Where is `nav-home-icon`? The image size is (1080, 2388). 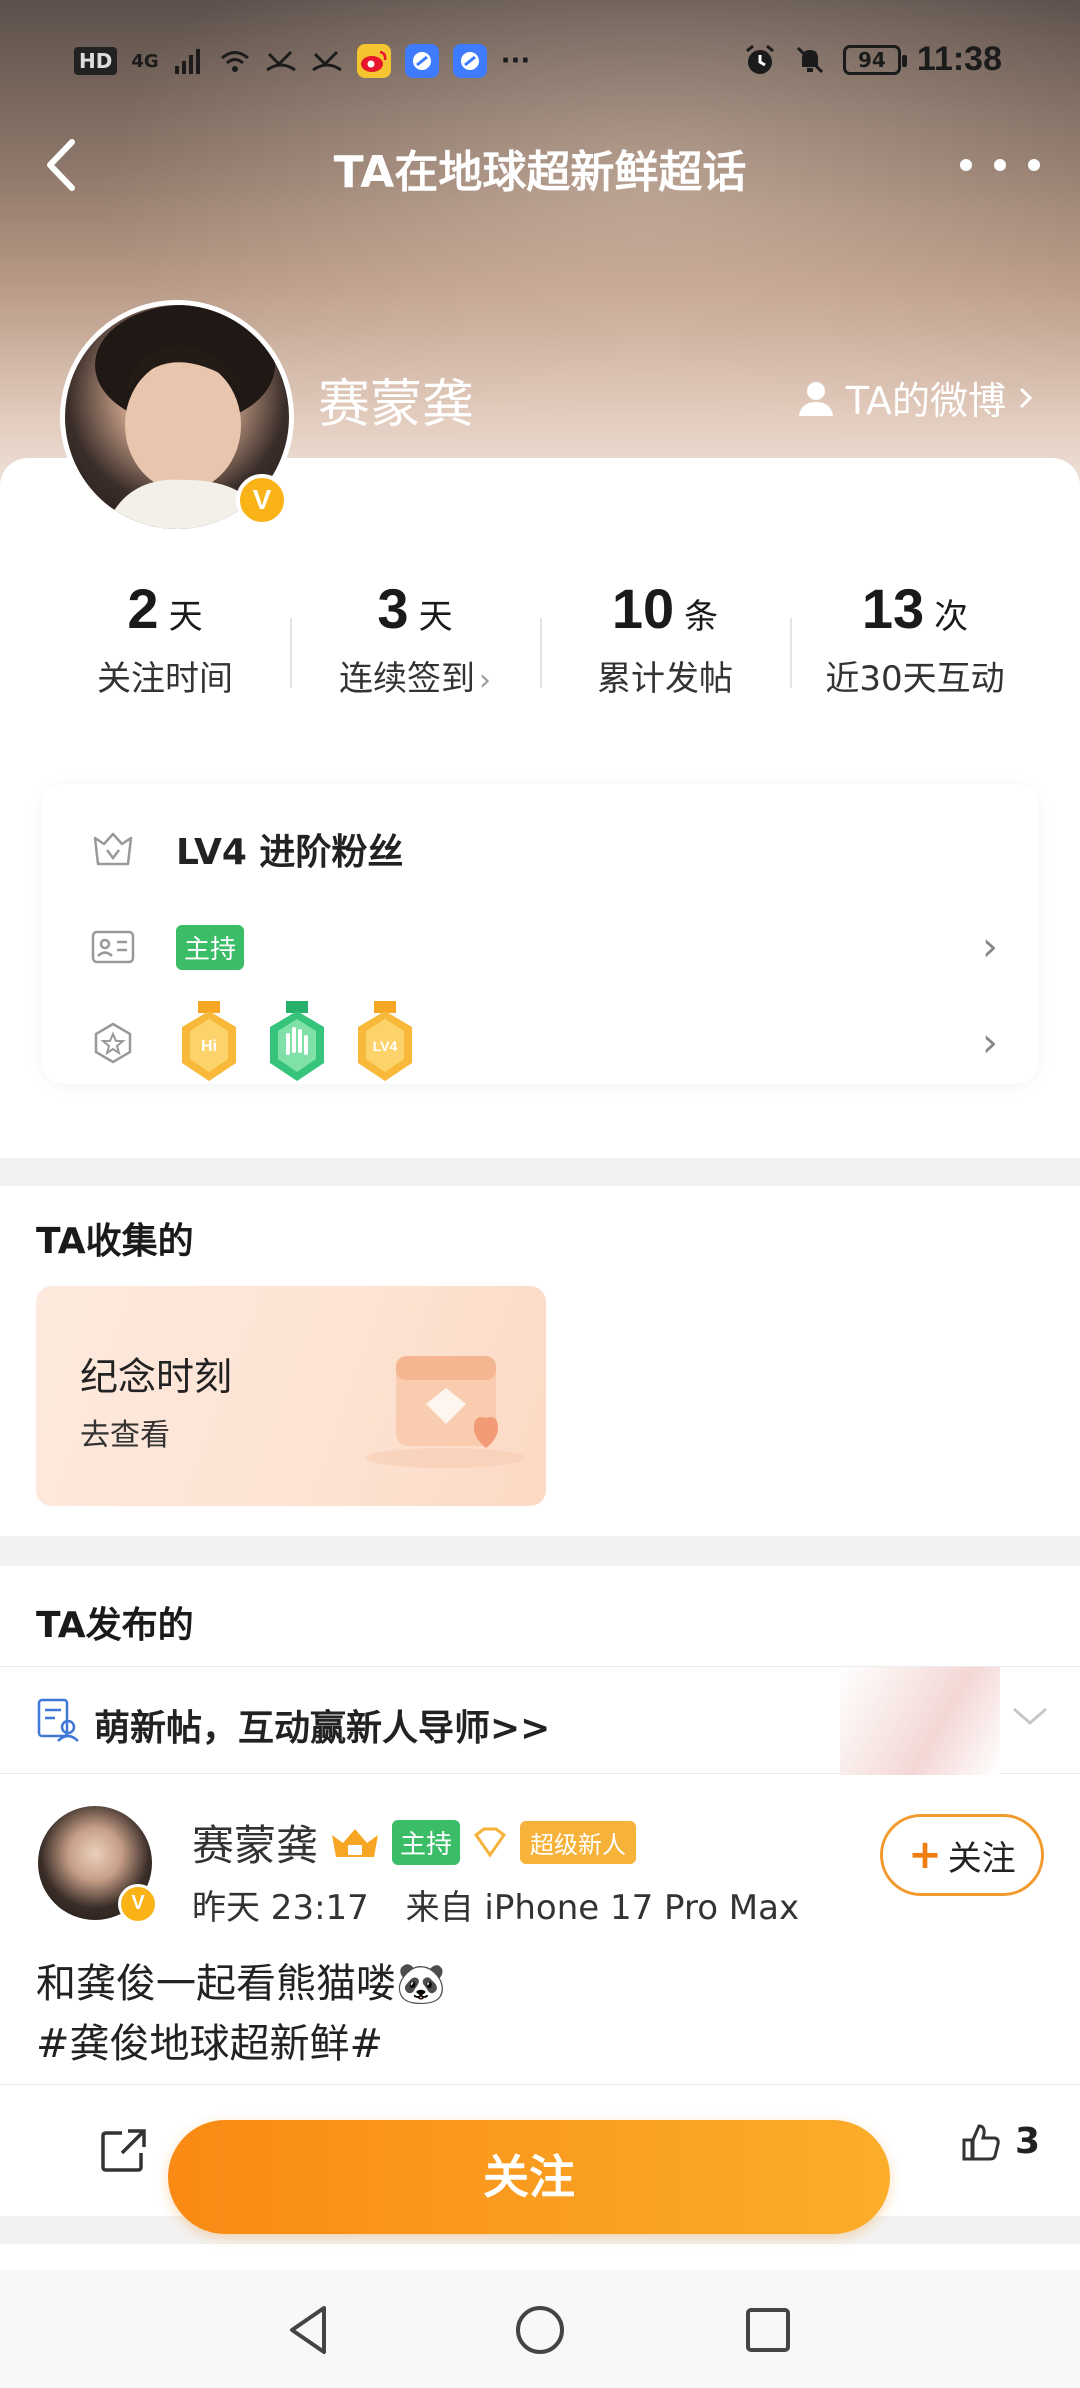
nav-home-icon is located at coordinates (540, 2330).